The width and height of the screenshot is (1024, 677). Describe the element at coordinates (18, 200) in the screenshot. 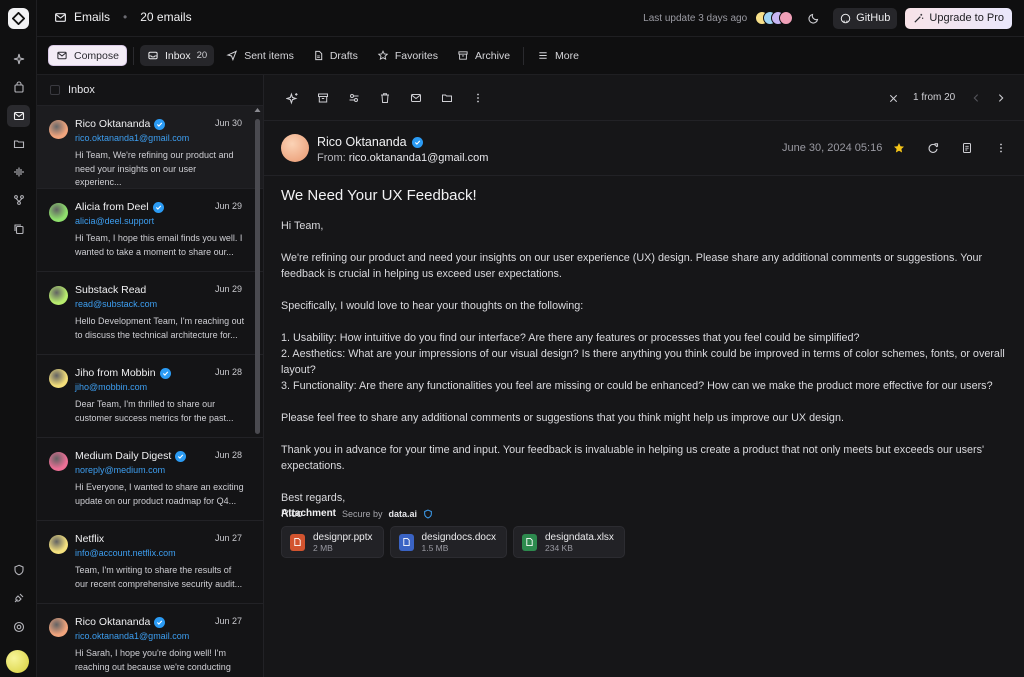

I see `workflow-icon` at that location.